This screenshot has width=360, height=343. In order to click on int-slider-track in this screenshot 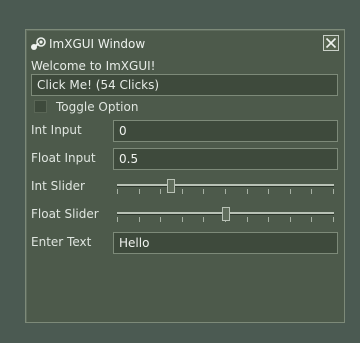, I will do `click(225, 185)`.